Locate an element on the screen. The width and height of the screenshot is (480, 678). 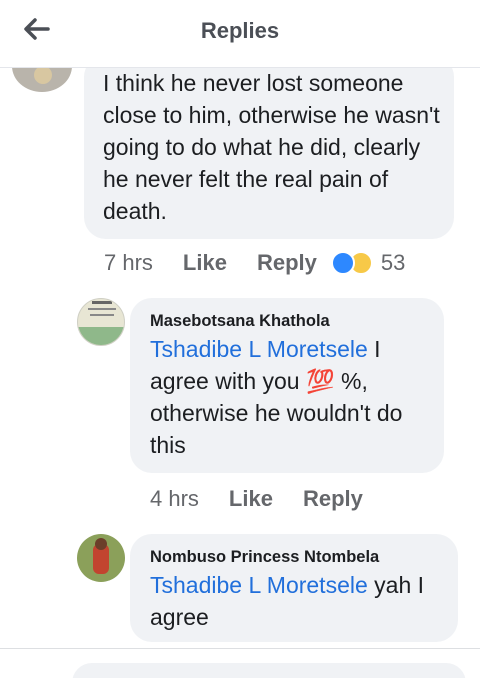
comment-actions: 4 hrs Like Reply is located at coordinates (271, 499).